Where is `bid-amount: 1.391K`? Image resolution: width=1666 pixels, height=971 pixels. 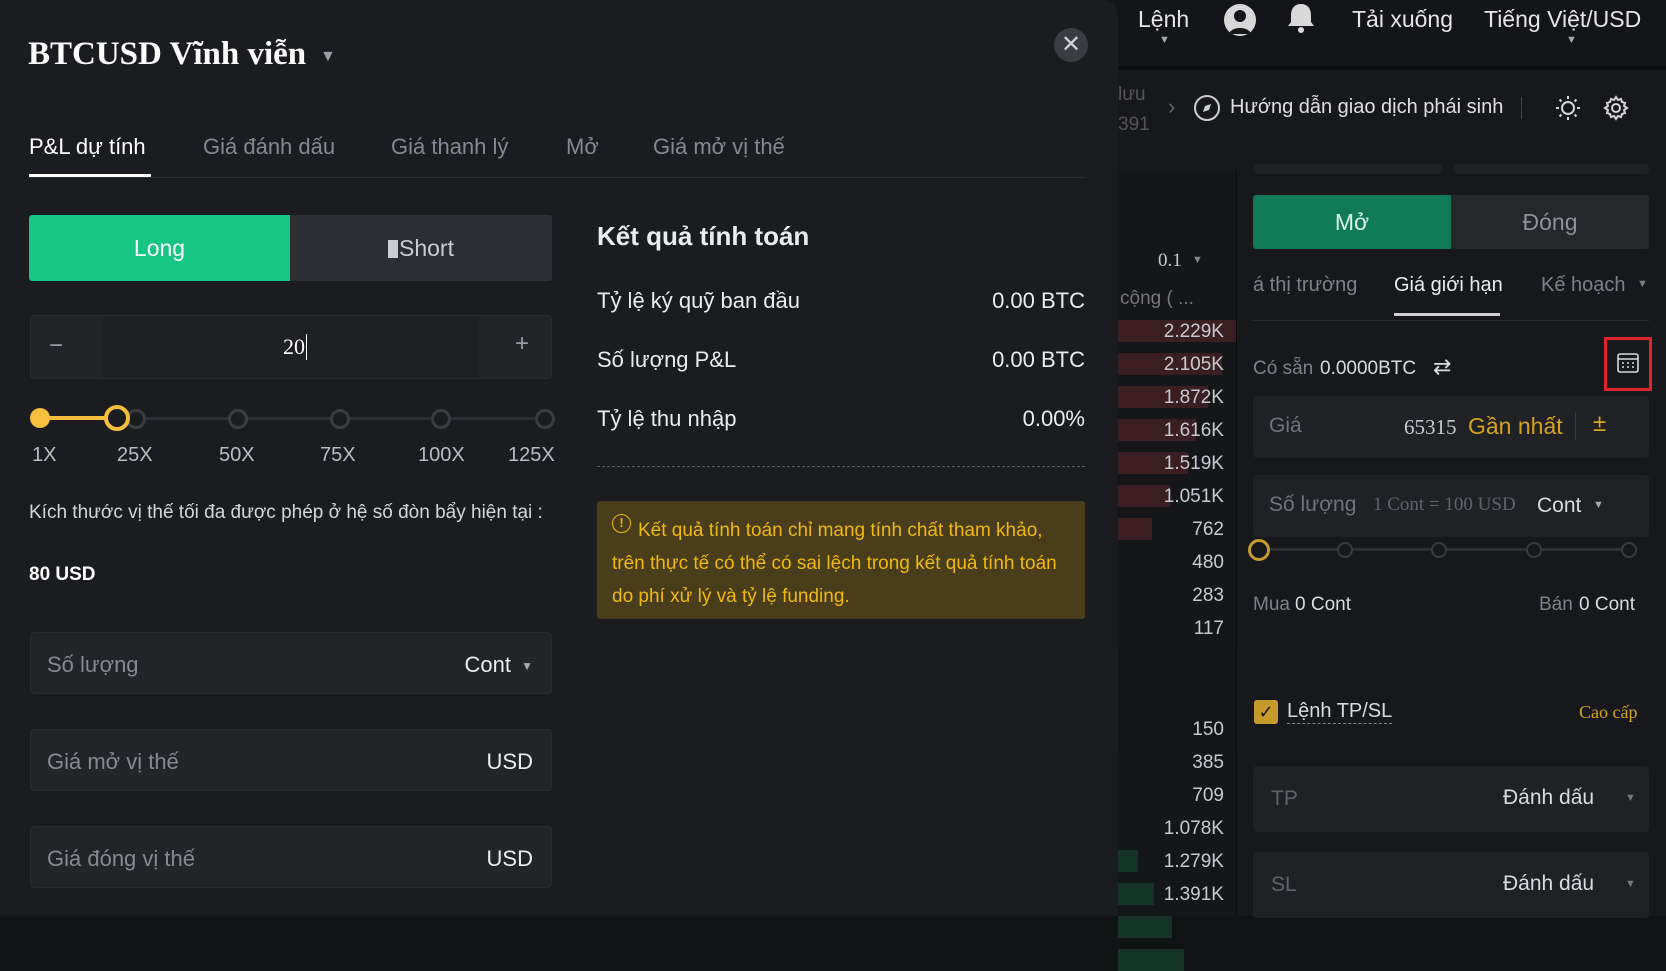
bid-amount: 1.391K is located at coordinates (1194, 895).